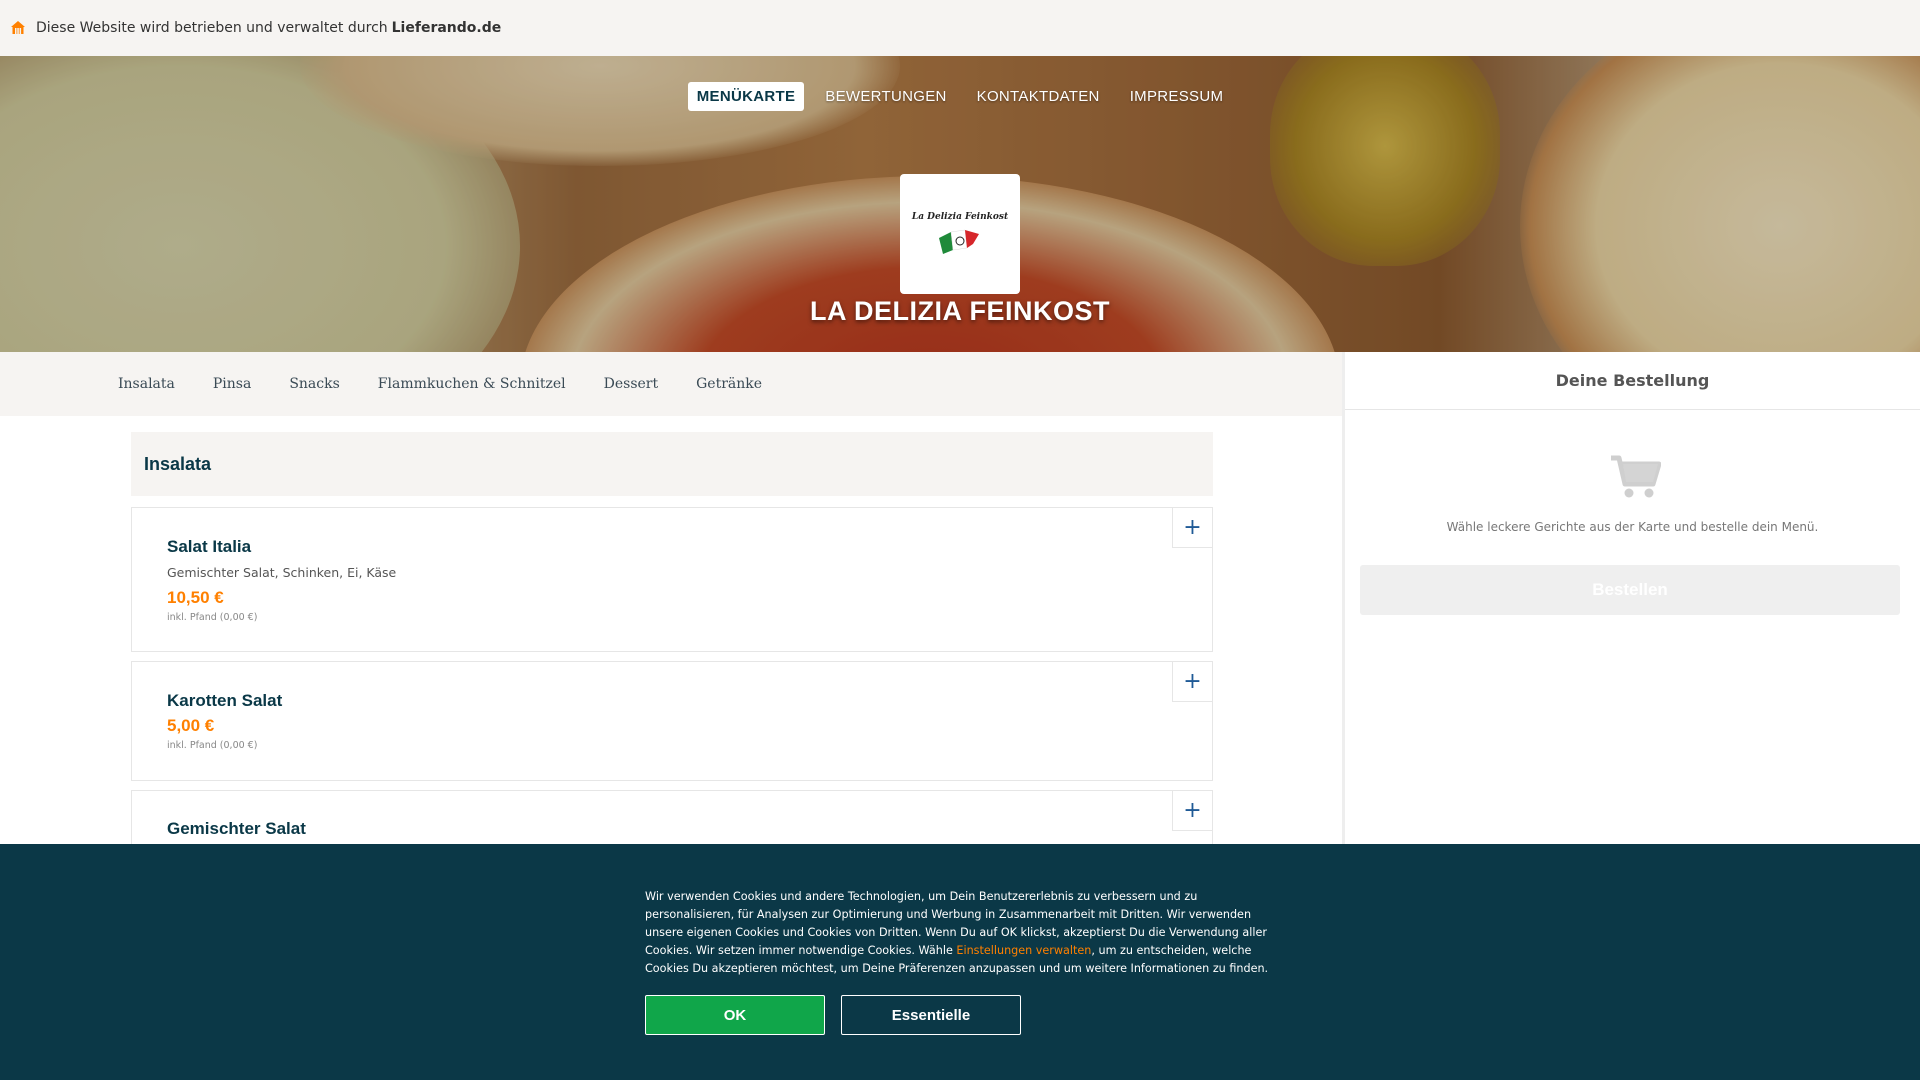 The image size is (1920, 1080). Describe the element at coordinates (1630, 590) in the screenshot. I see `order-button: Bestellen` at that location.